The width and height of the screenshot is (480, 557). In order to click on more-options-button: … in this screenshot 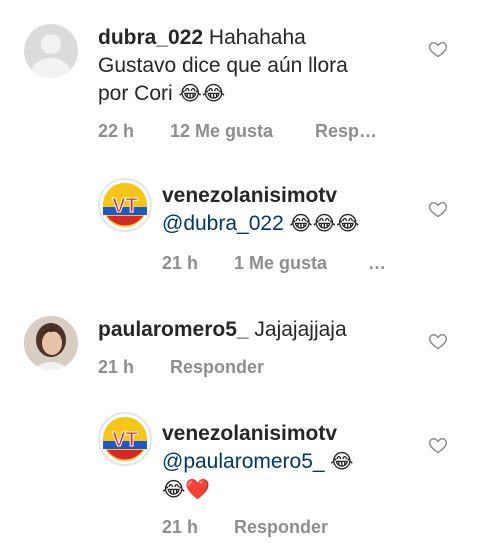, I will do `click(377, 263)`.